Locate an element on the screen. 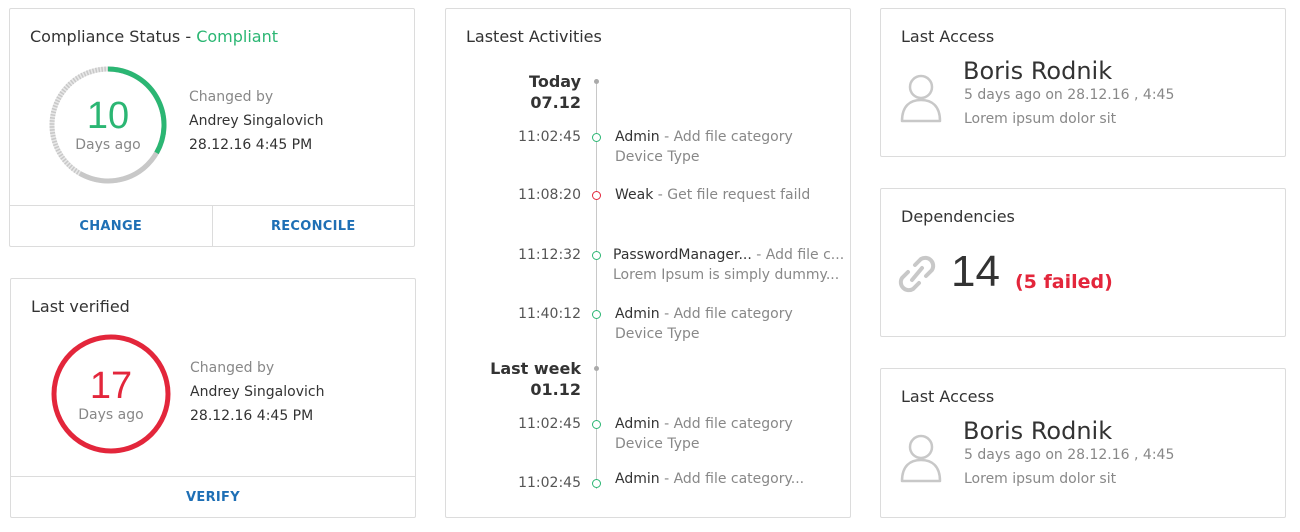  compliance-title-text: Compliance Status is located at coordinates (105, 36).